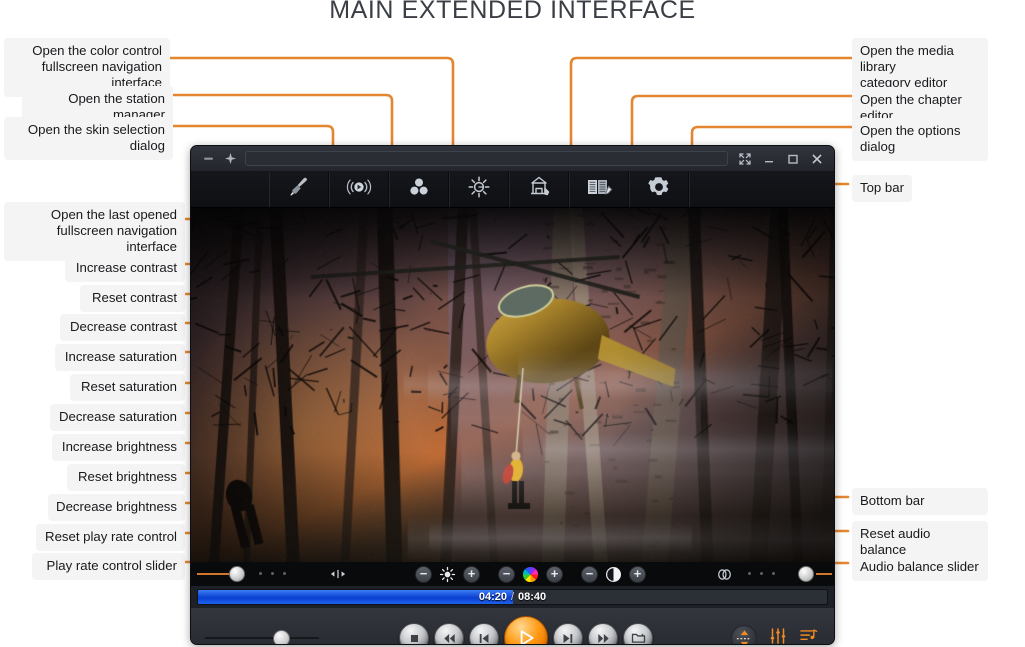 This screenshot has height=647, width=1025. What do you see at coordinates (125, 268) in the screenshot?
I see `callout-increase-contrast: Increase contrast` at bounding box center [125, 268].